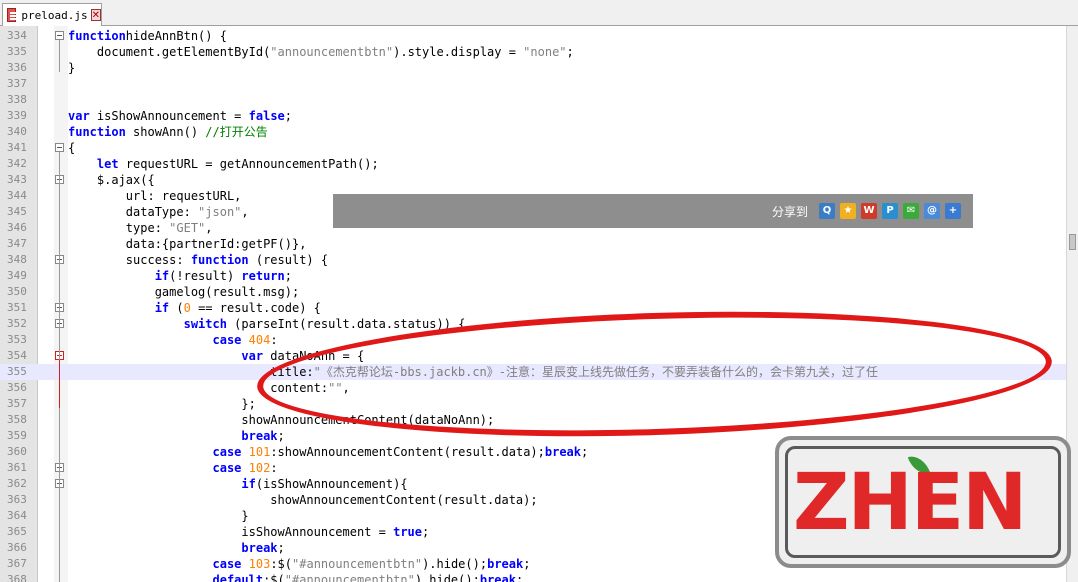 Image resolution: width=1078 pixels, height=582 pixels. I want to click on code-line: 341 {, so click(533, 148).